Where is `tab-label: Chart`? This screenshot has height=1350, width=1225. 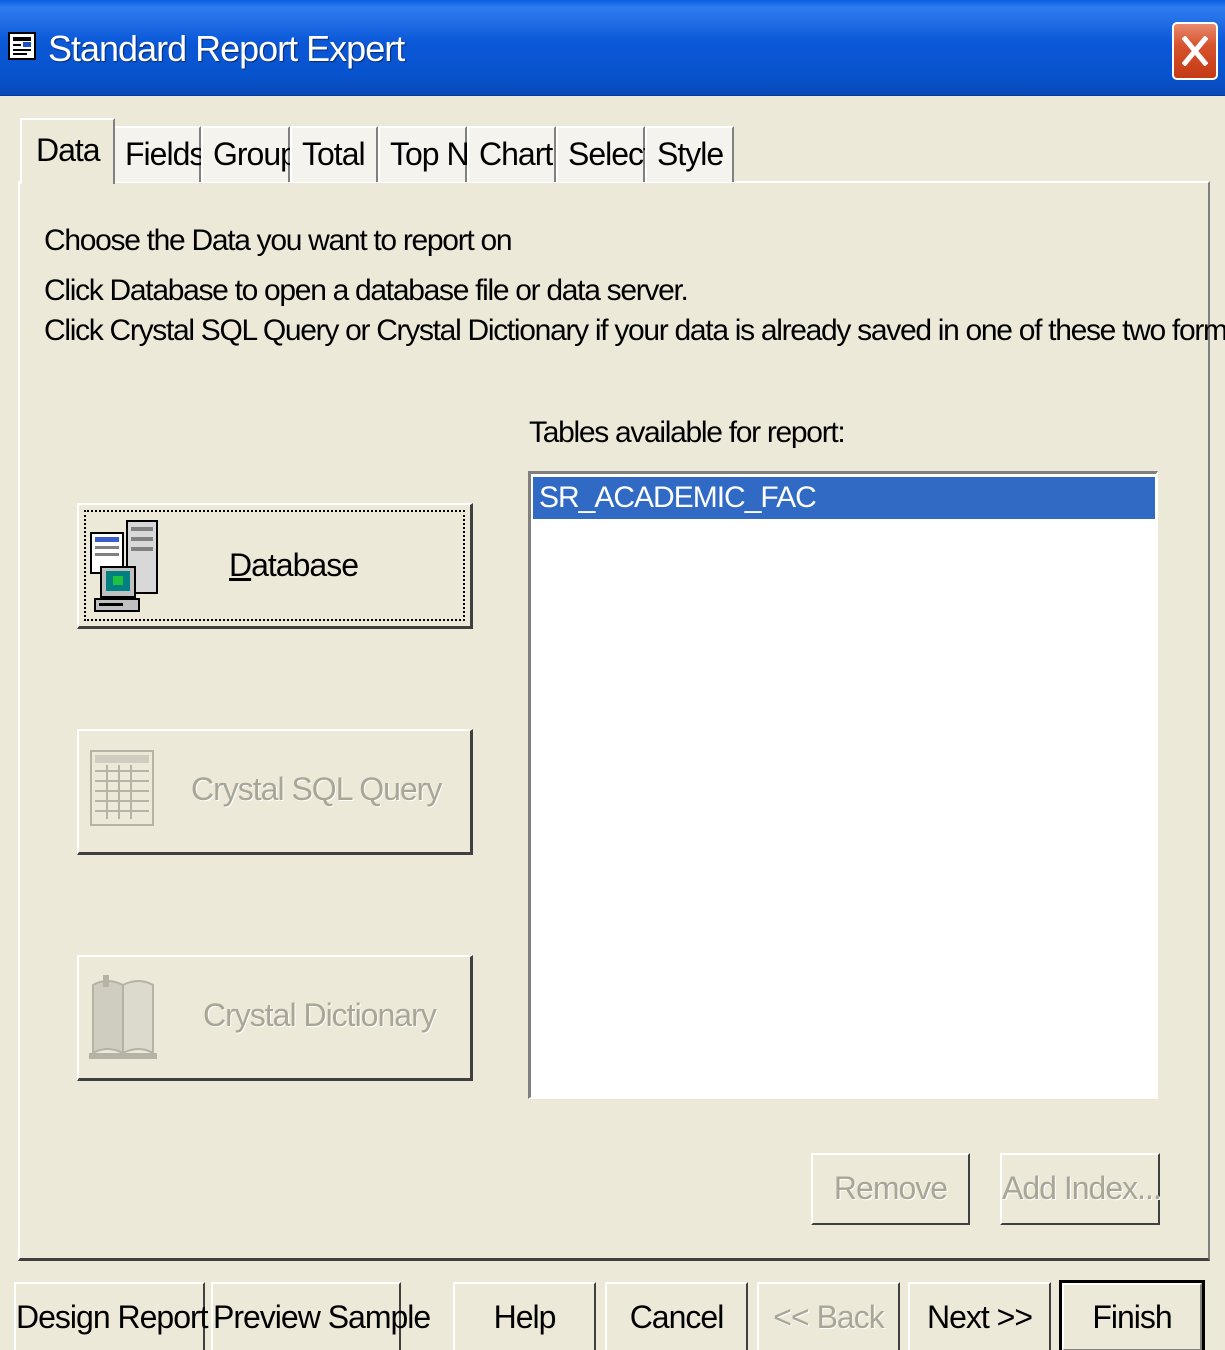 tab-label: Chart is located at coordinates (516, 154).